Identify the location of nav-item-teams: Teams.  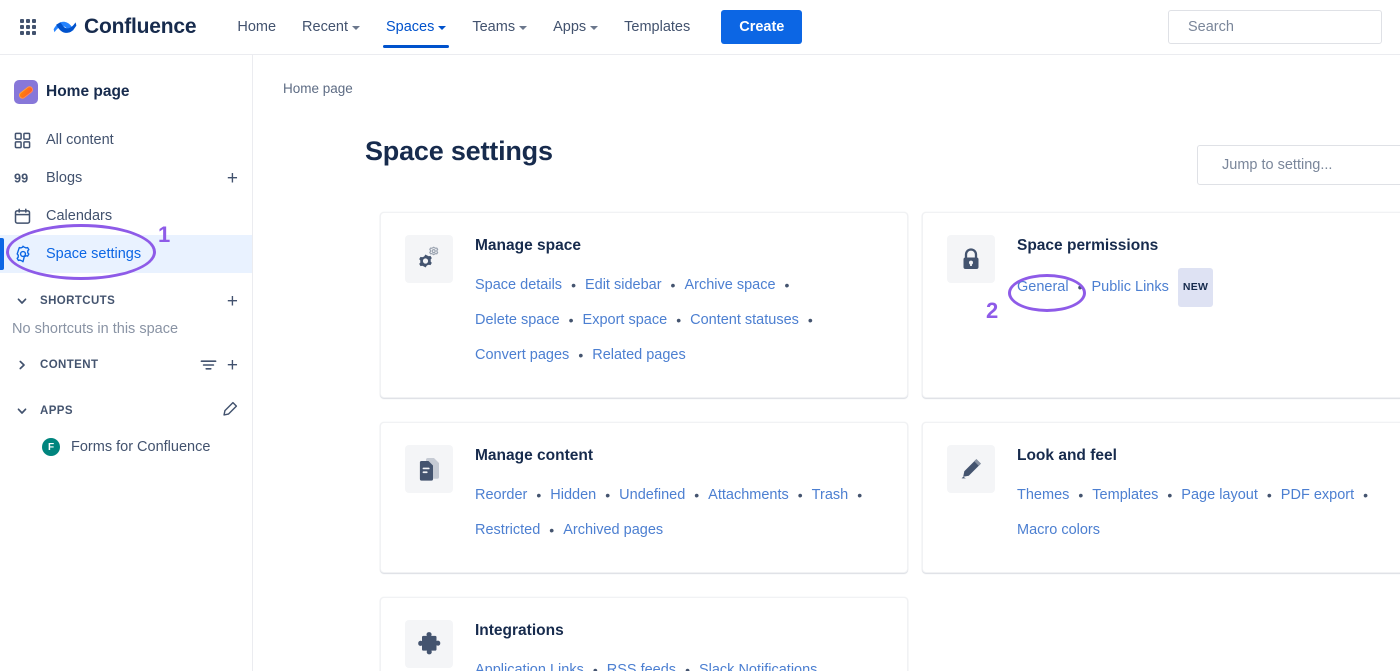
(499, 27).